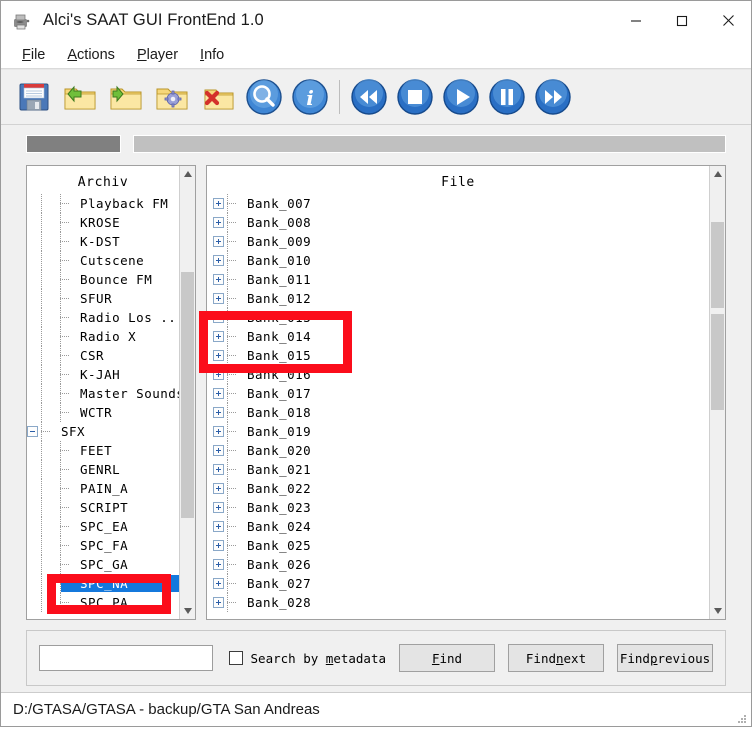  What do you see at coordinates (553, 97) in the screenshot?
I see `forward-icon` at bounding box center [553, 97].